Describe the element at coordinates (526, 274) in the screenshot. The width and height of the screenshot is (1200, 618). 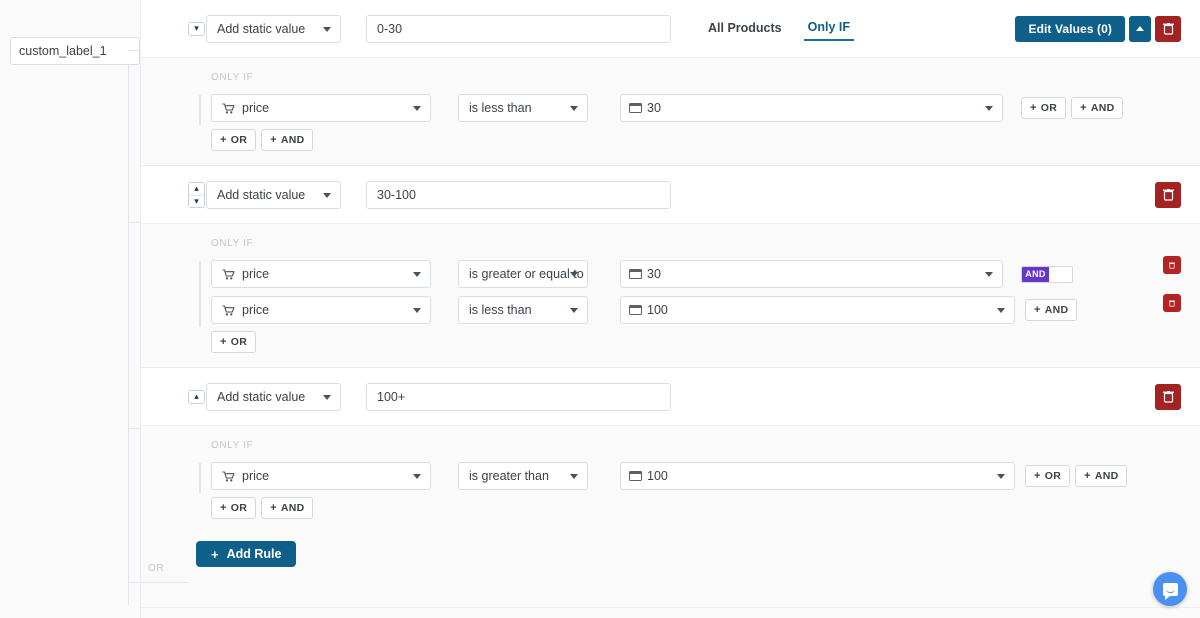
I see `condition-operator-label-2-1: is greater or equal to` at that location.